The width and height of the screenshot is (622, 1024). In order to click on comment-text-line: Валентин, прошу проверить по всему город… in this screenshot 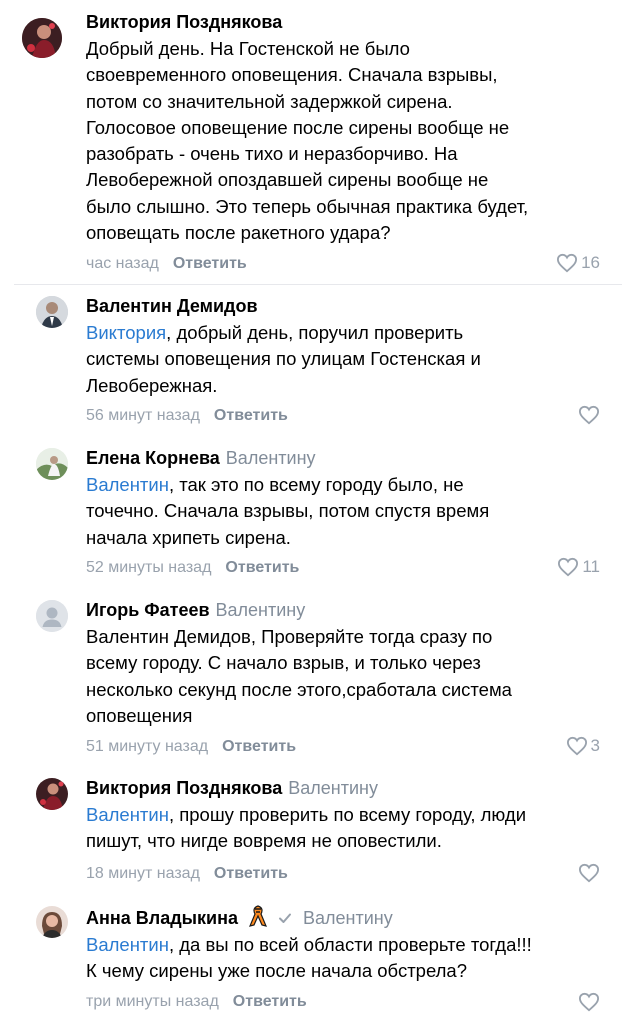, I will do `click(306, 815)`.